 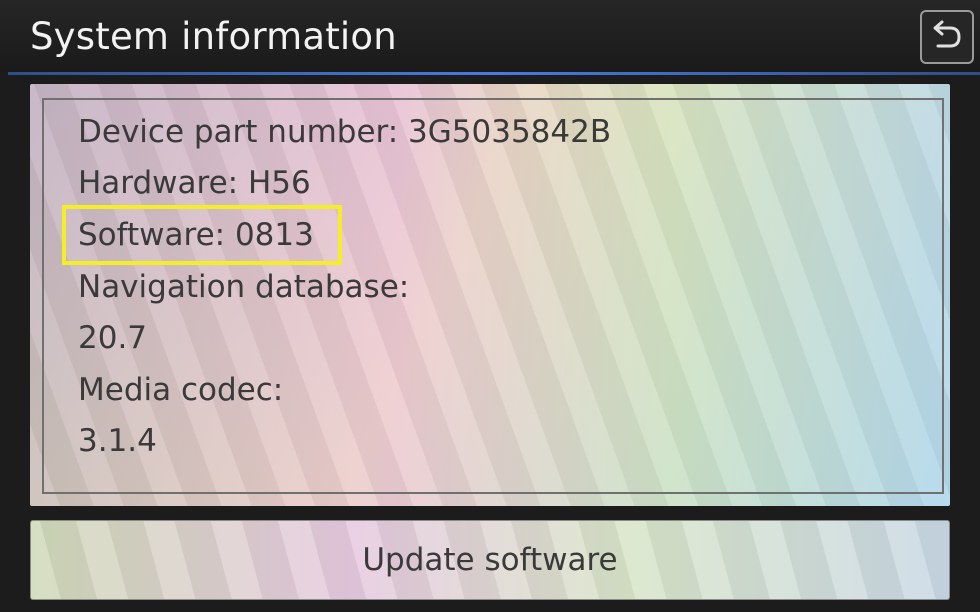 I want to click on update-software-button: Update software, so click(x=490, y=560).